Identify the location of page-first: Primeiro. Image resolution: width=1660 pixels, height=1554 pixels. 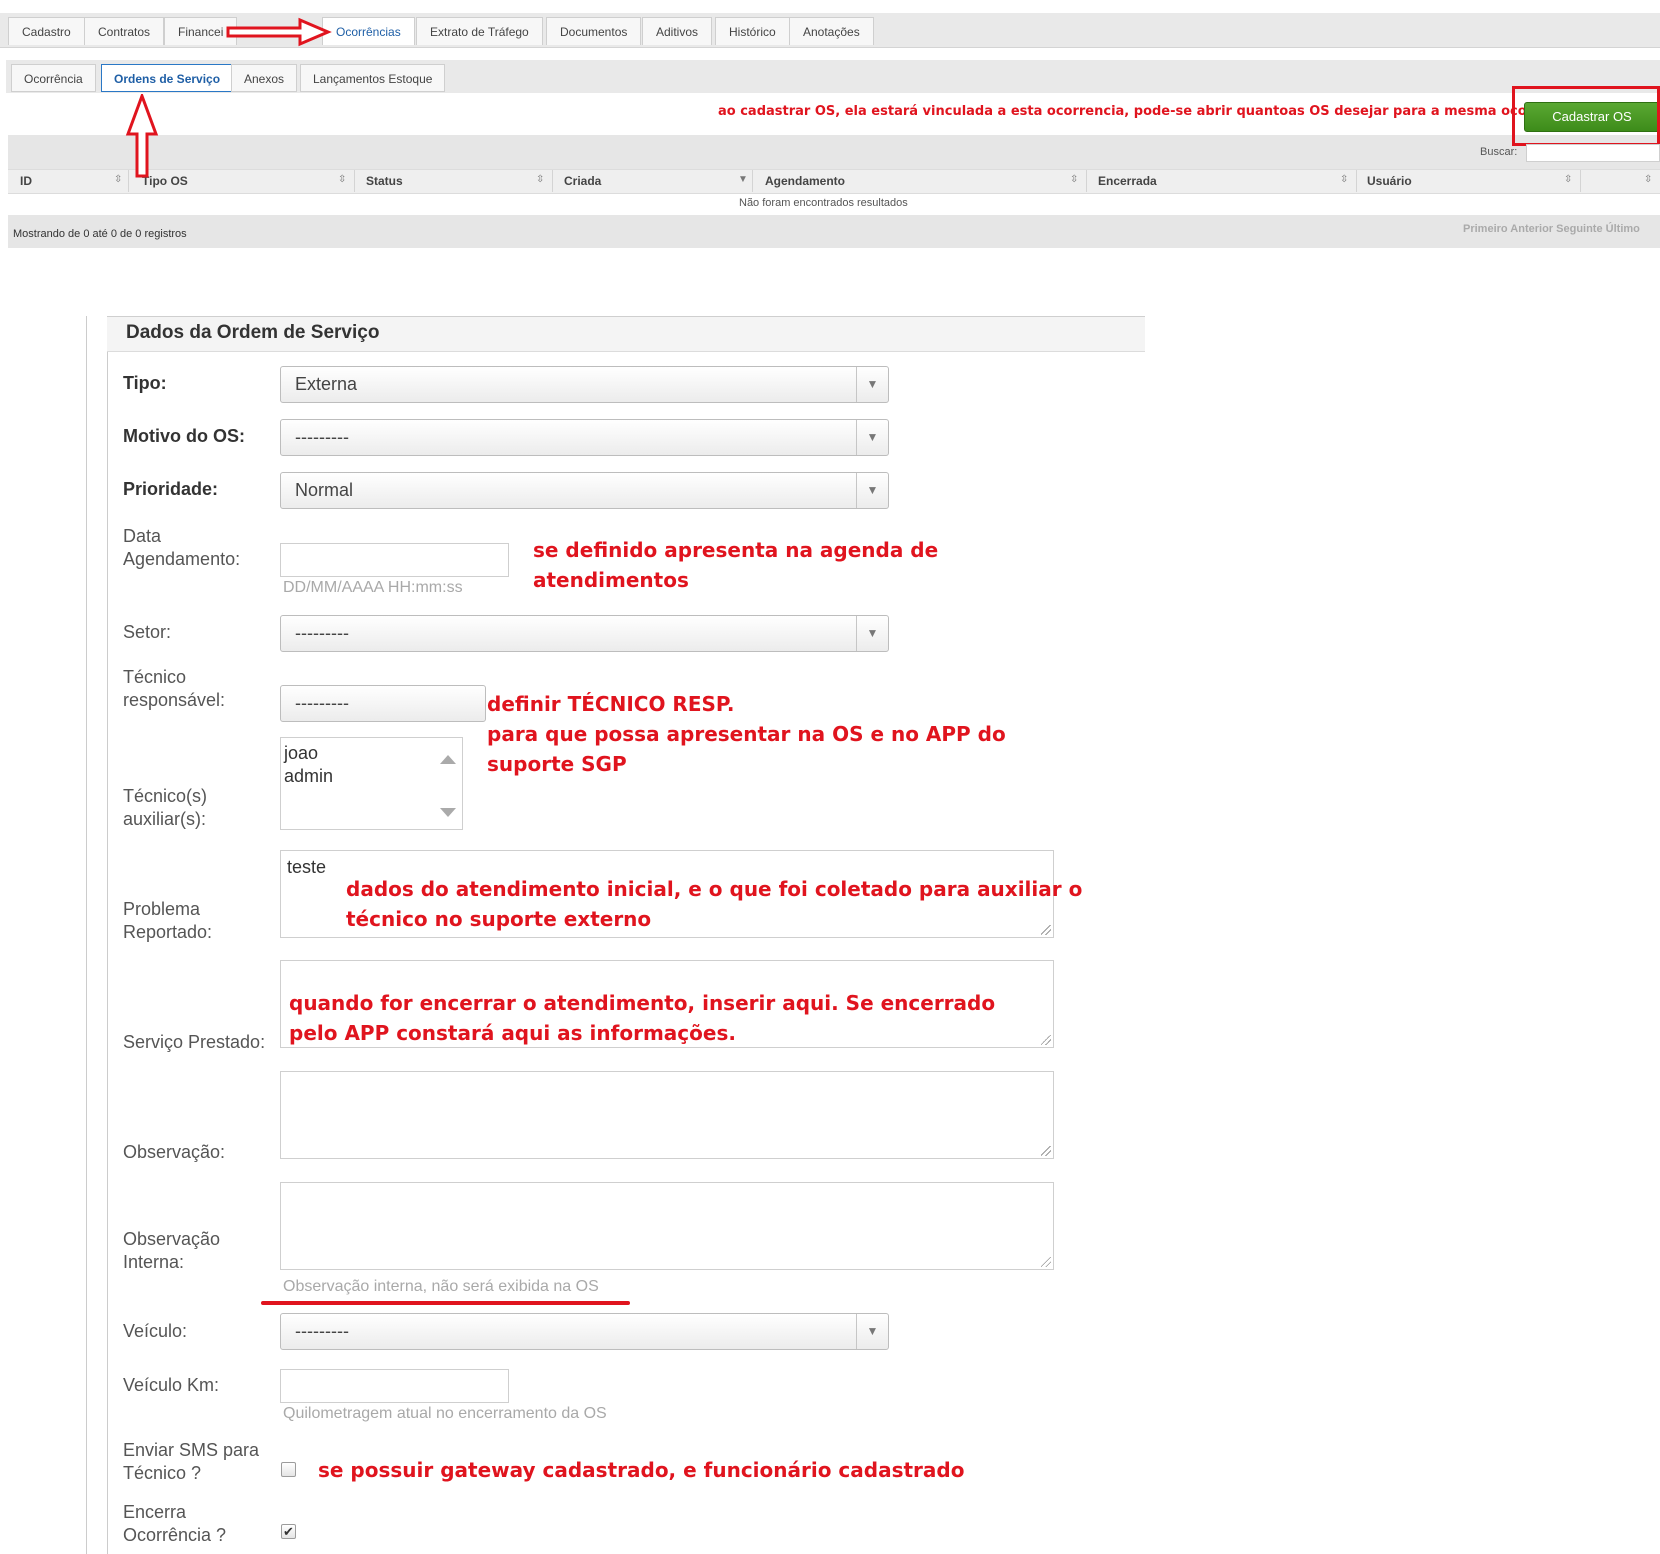
(1485, 229).